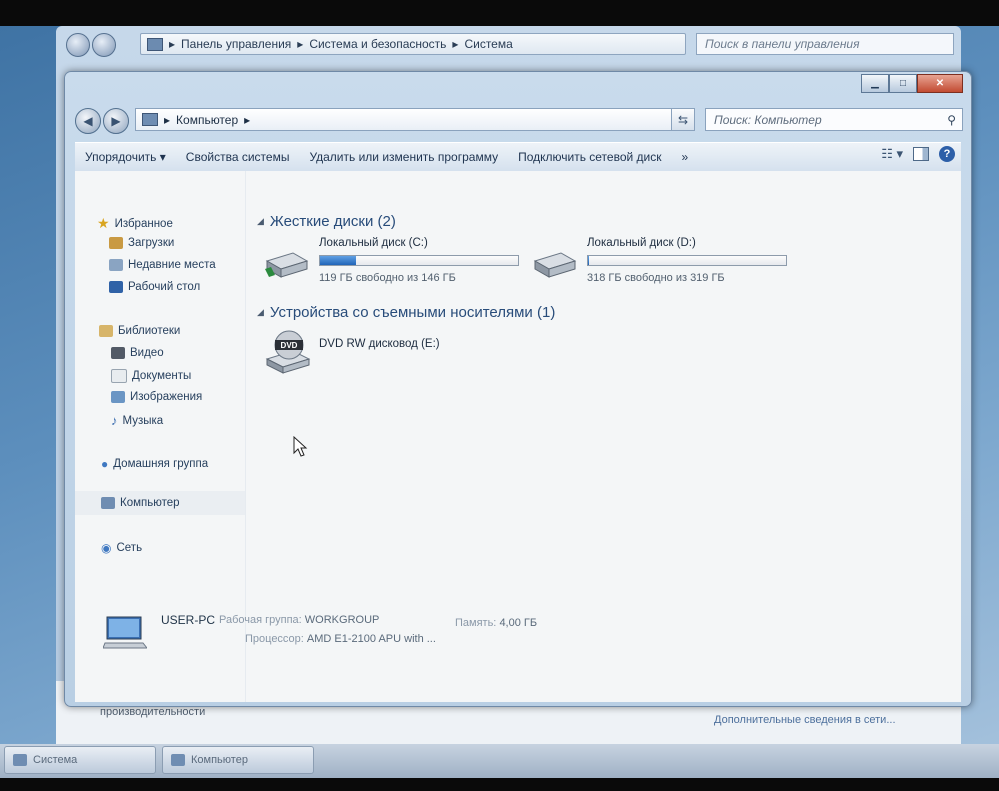 The width and height of the screenshot is (999, 791). Describe the element at coordinates (951, 120) in the screenshot. I see `search-icon: ⚲` at that location.